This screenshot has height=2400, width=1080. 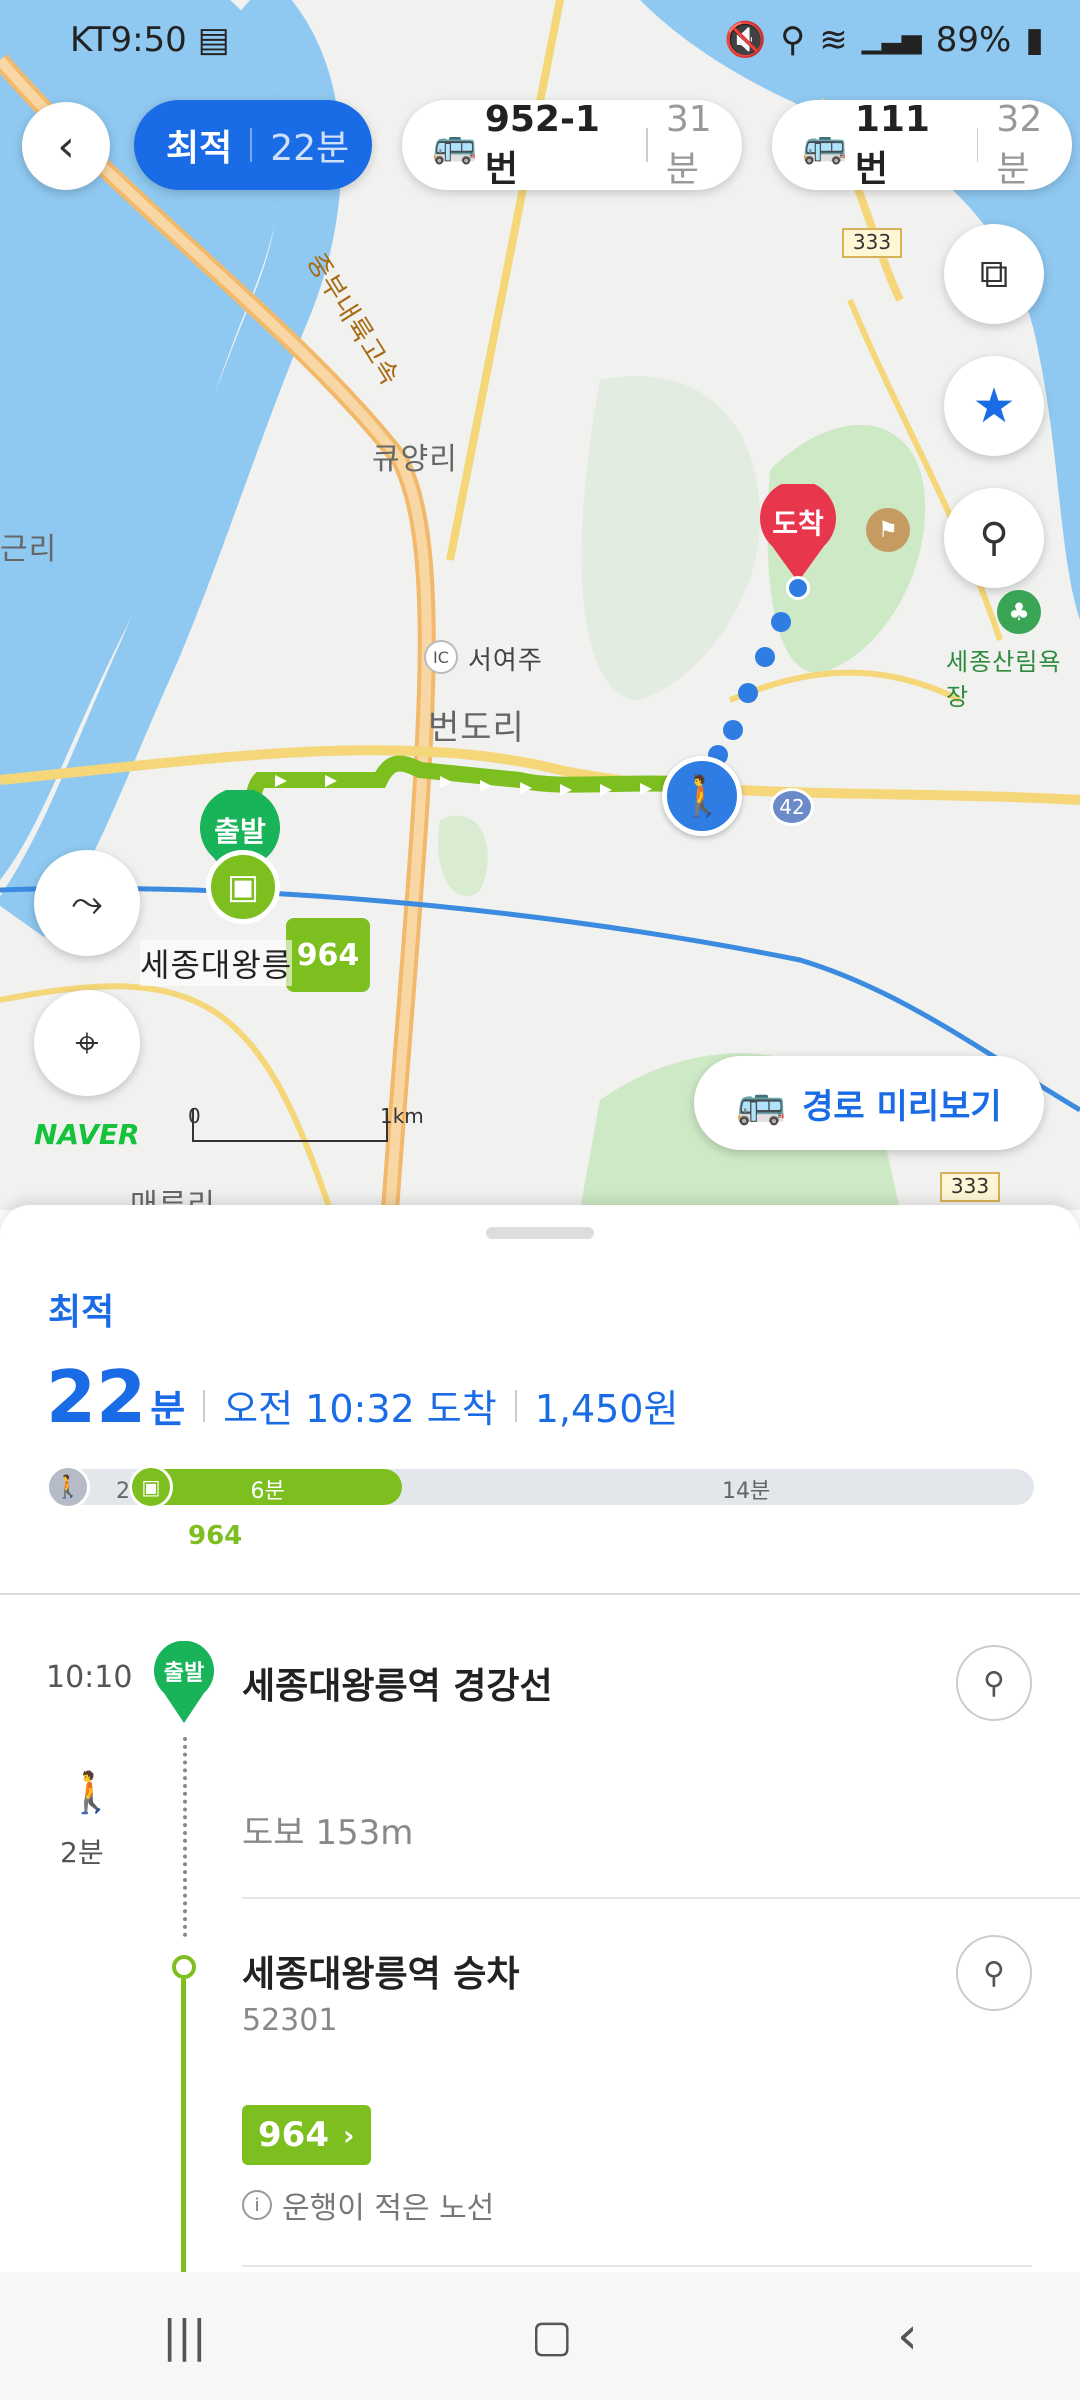 What do you see at coordinates (216, 963) in the screenshot?
I see `start-place-label: 세종대왕릉` at bounding box center [216, 963].